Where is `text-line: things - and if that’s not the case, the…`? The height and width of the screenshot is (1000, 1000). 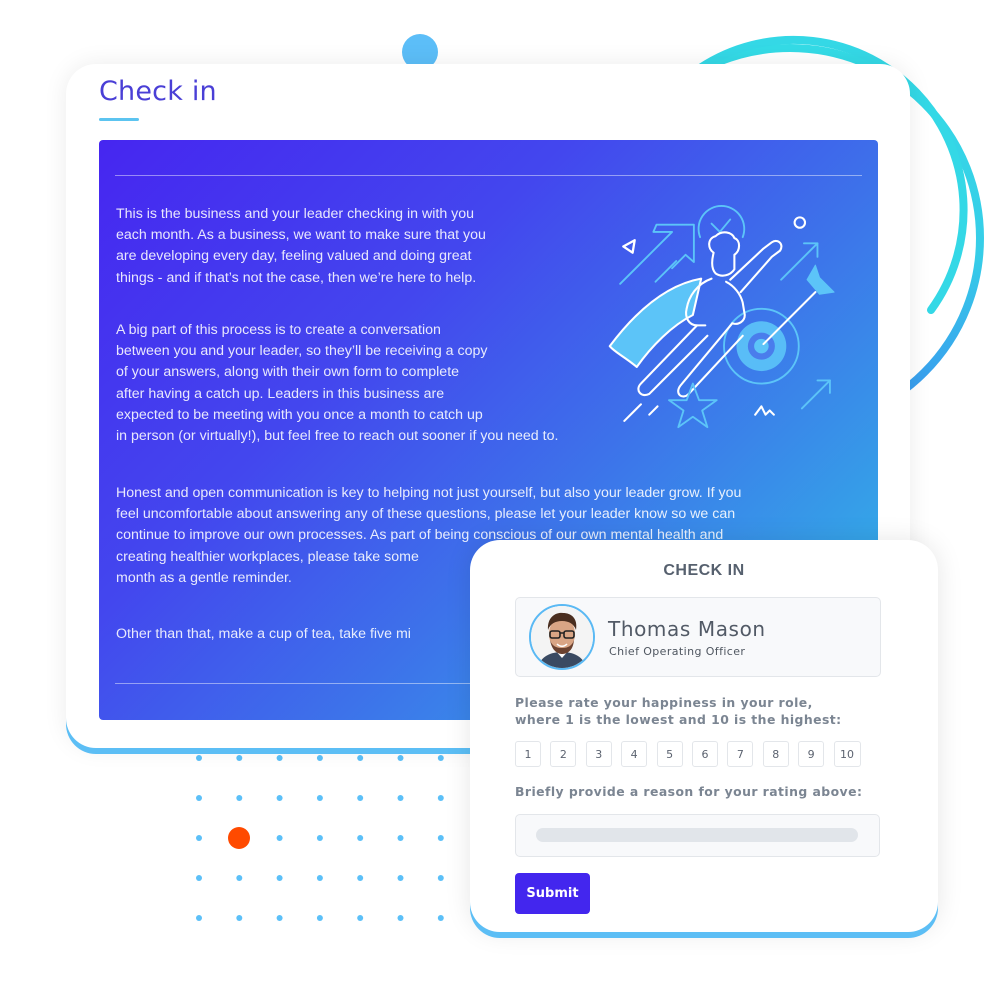
text-line: things - and if that’s not the case, the… is located at coordinates (296, 277).